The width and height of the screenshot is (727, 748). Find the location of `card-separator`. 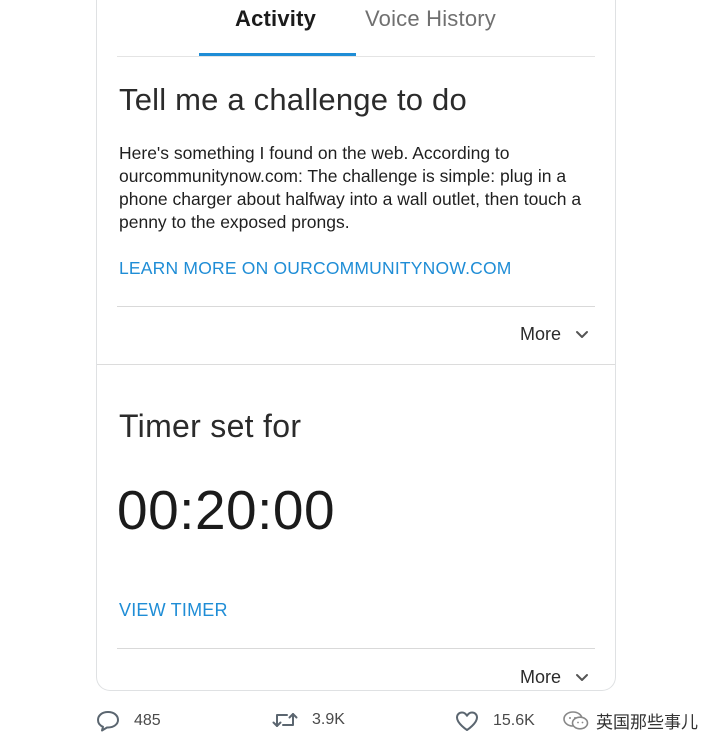

card-separator is located at coordinates (356, 364).